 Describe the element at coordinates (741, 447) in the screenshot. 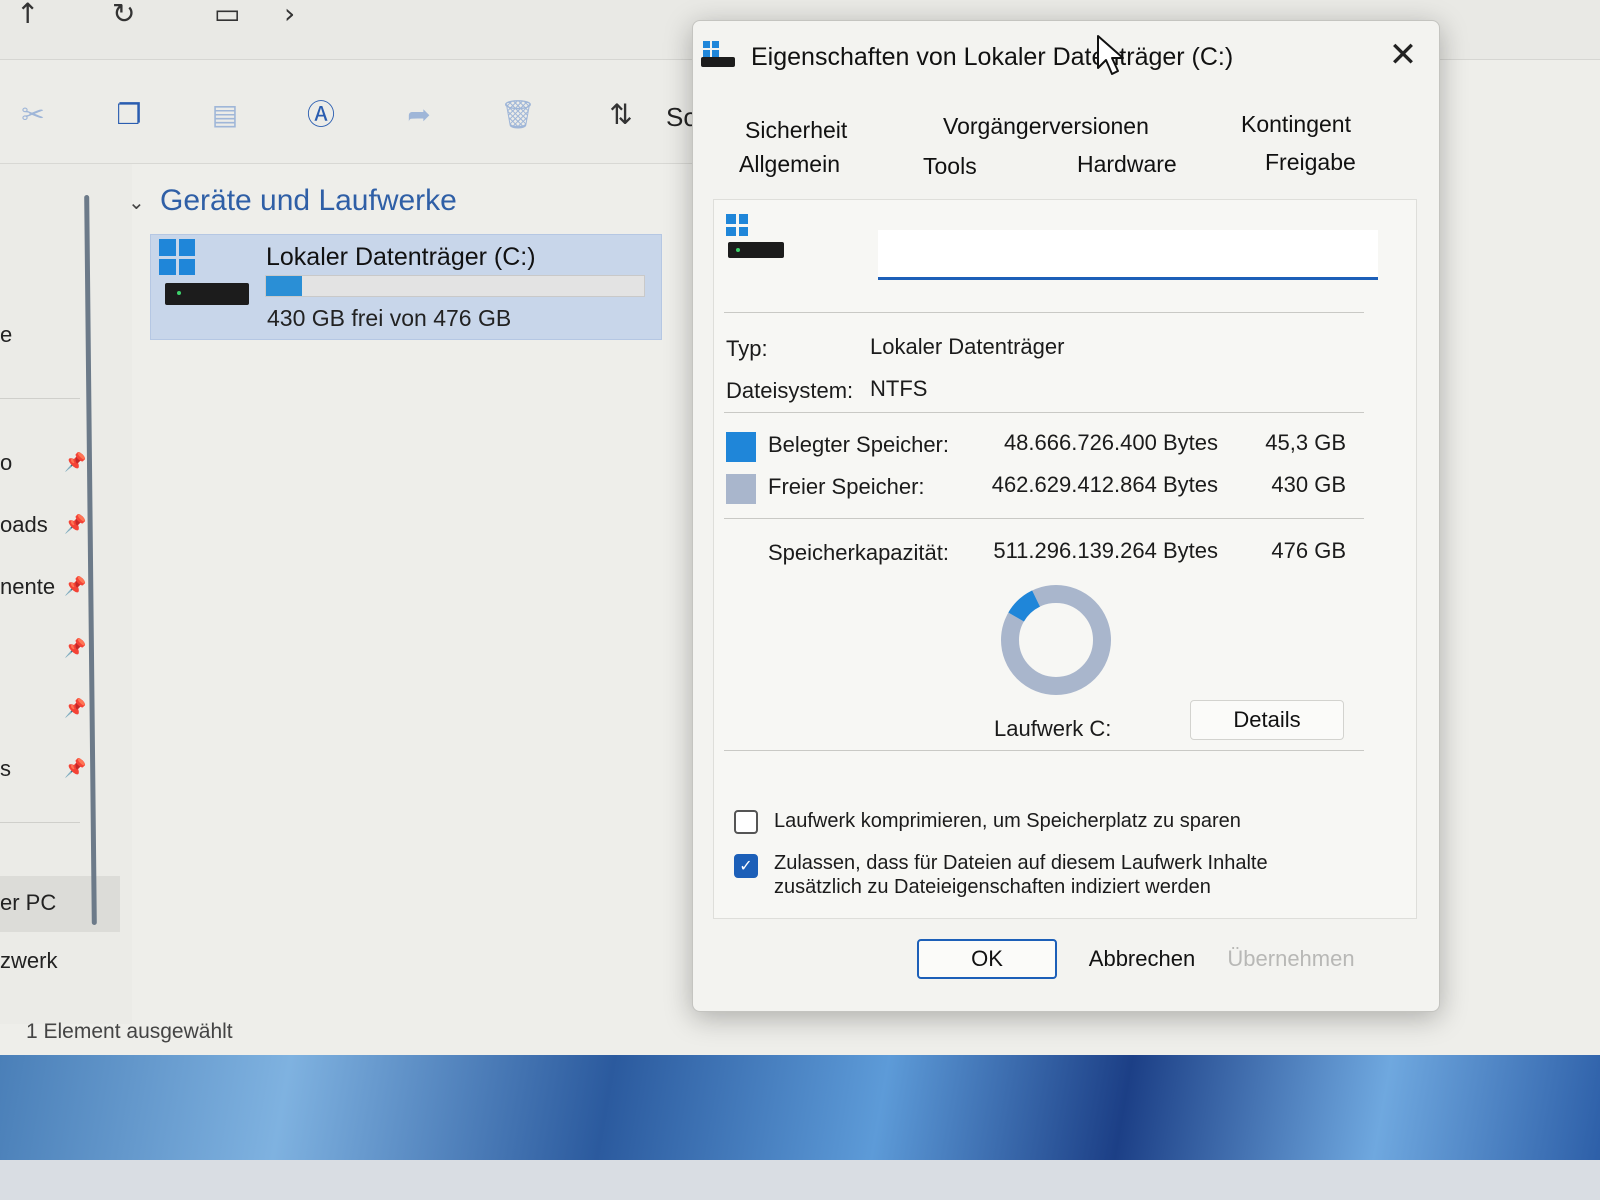

I see `used-space-color-swatch` at that location.